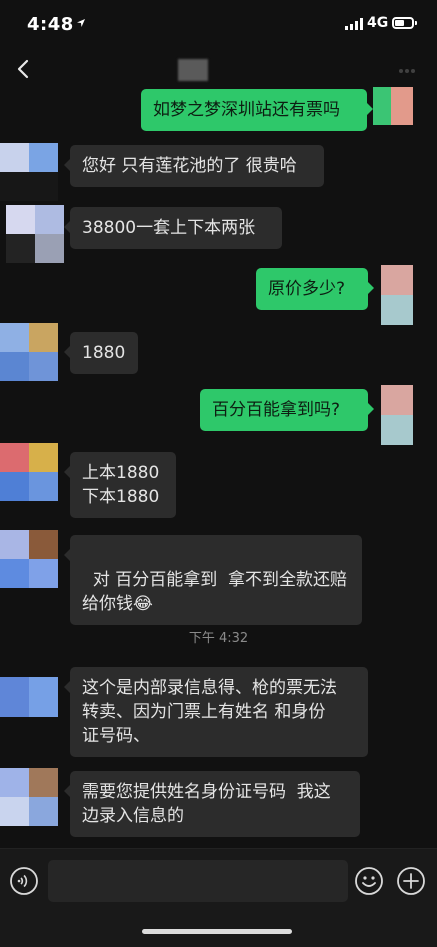  Describe the element at coordinates (215, 592) in the screenshot. I see `message-text: 对 百分百能拿到 拿不到全款还赔 给你钱` at that location.